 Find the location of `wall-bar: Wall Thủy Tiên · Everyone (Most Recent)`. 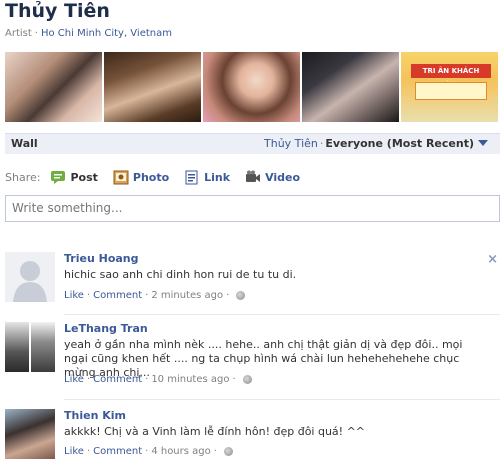

wall-bar: Wall Thủy Tiên · Everyone (Most Recent) is located at coordinates (252, 143).